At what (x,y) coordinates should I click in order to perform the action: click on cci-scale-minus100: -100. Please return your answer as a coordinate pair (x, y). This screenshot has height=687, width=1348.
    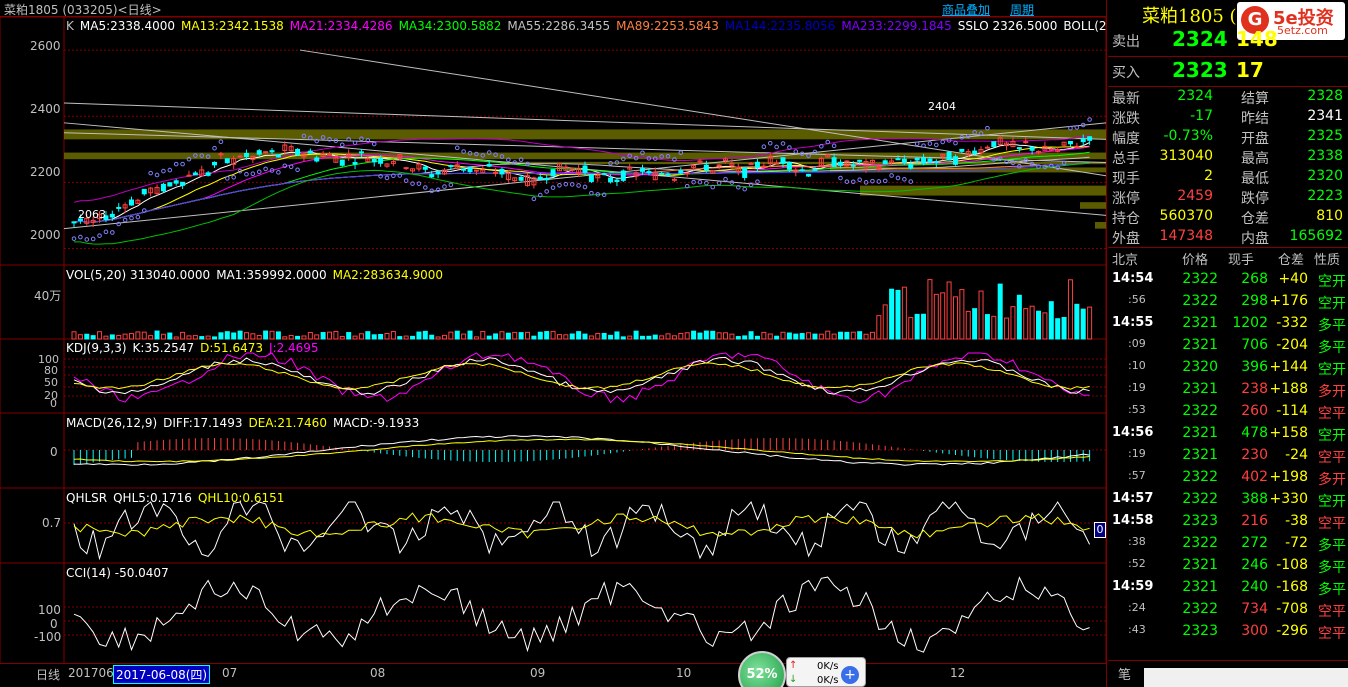
    Looking at the image, I should click on (48, 637).